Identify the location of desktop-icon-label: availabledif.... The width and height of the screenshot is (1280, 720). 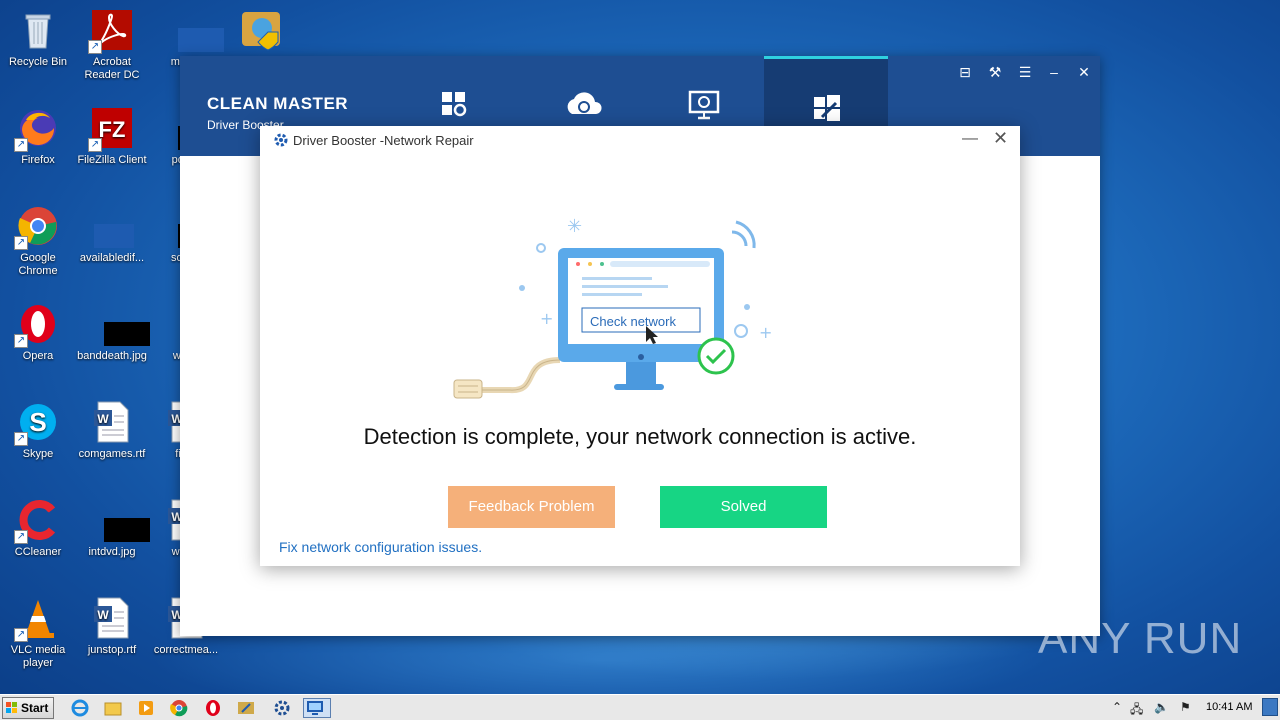
(112, 258).